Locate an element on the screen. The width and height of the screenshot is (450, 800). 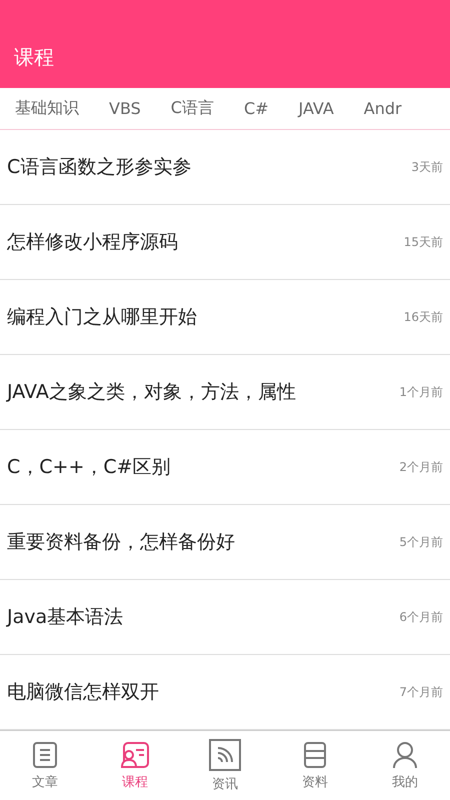
article-row: 电脑微信怎样双开 7个月前 is located at coordinates (225, 692).